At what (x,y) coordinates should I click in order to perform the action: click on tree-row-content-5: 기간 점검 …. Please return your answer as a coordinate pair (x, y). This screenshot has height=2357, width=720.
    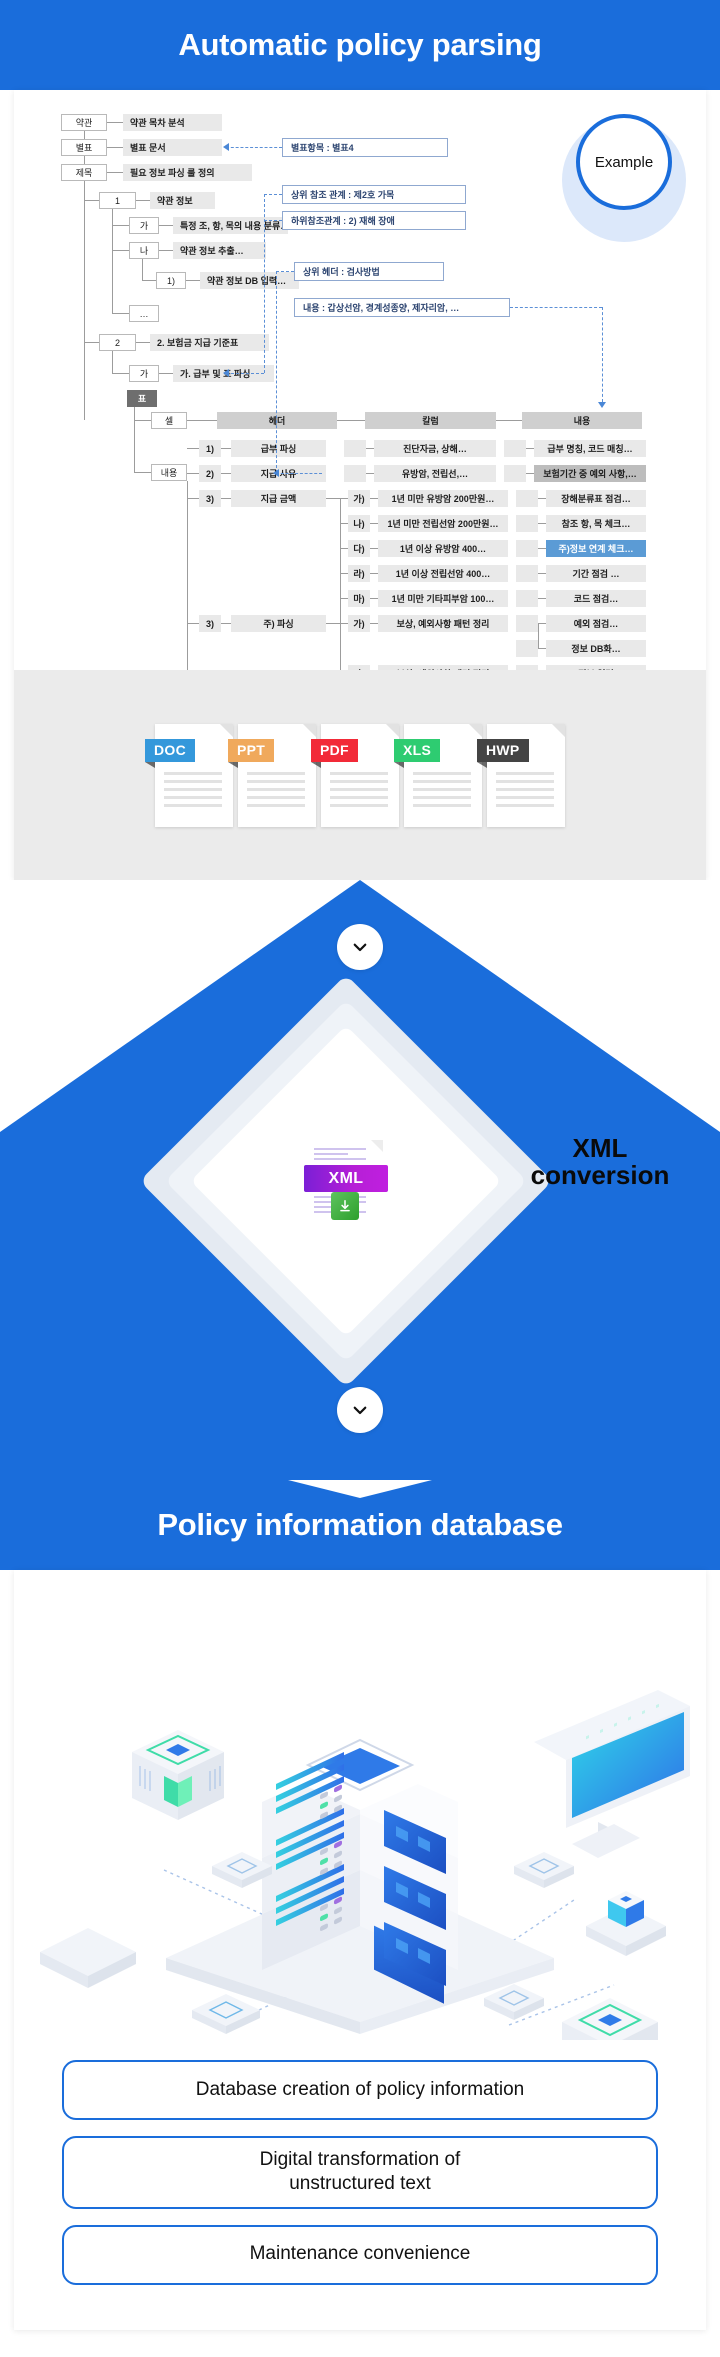
    Looking at the image, I should click on (596, 573).